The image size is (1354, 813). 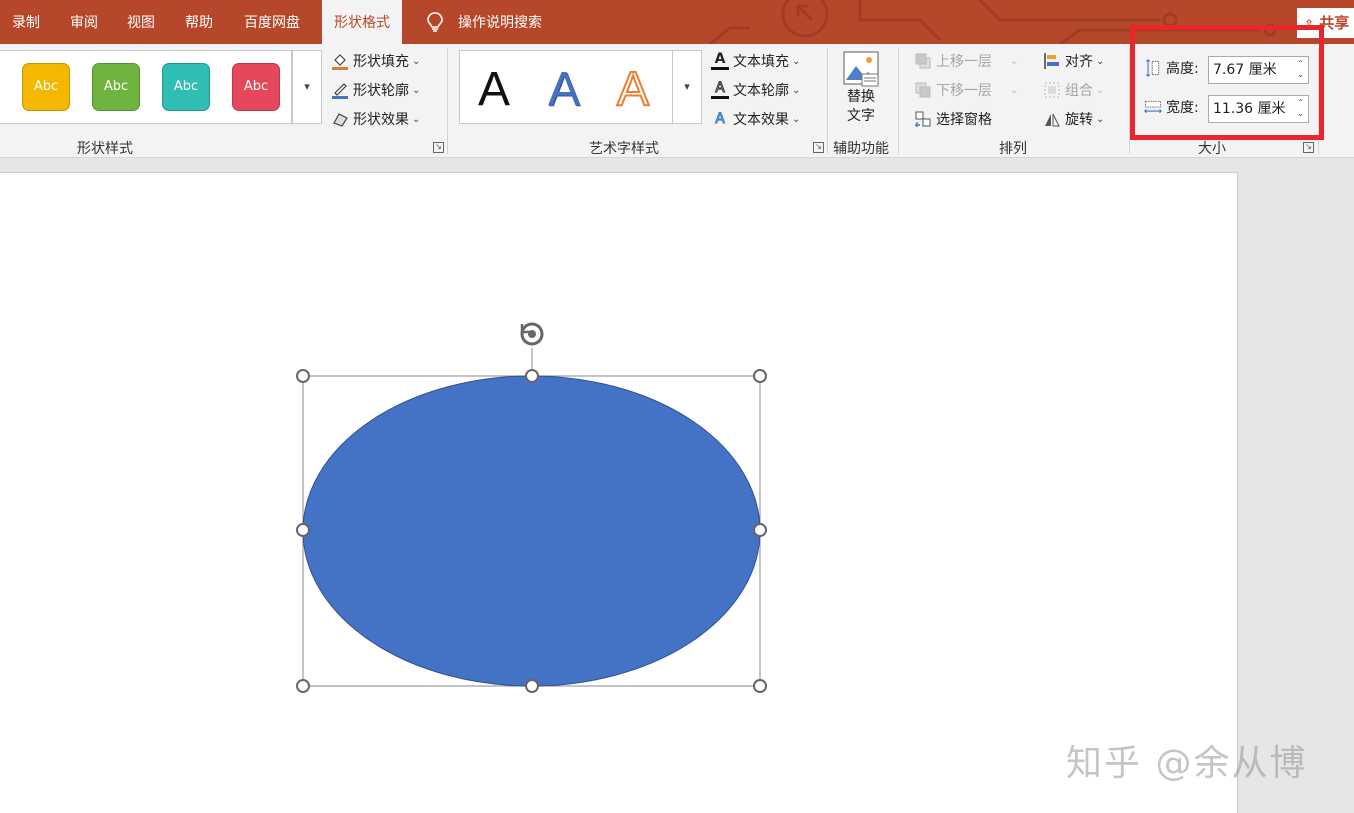 What do you see at coordinates (199, 22) in the screenshot?
I see `tab-help: 帮助` at bounding box center [199, 22].